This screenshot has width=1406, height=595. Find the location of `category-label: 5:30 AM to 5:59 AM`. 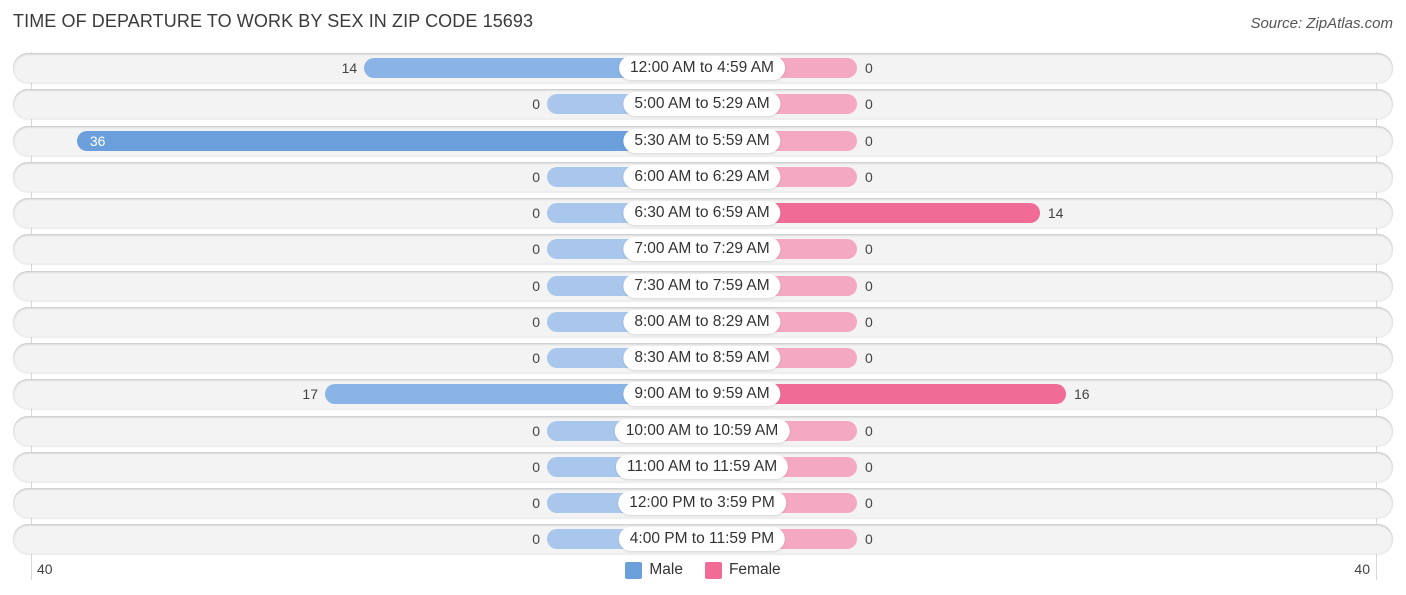

category-label: 5:30 AM to 5:59 AM is located at coordinates (702, 140).